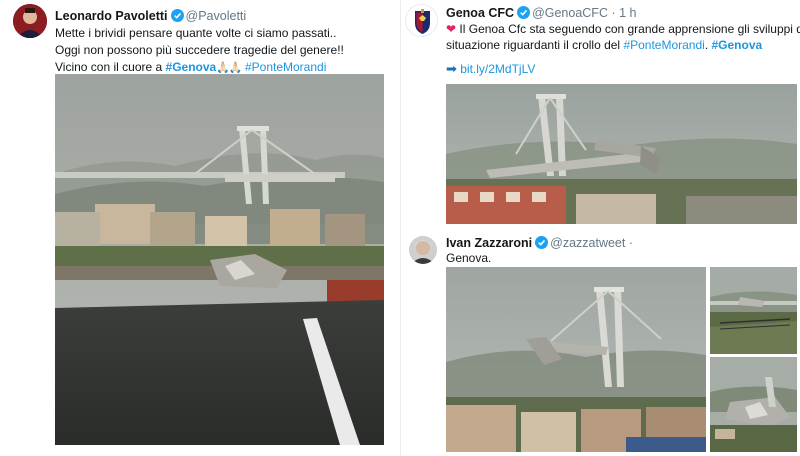  I want to click on author-handle: @GenoaCFC, so click(570, 13).